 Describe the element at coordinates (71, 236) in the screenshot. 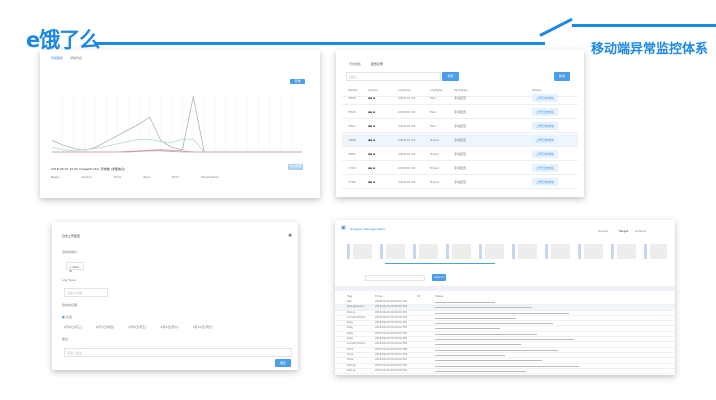

I see `dialog-title: 日志上传配置` at that location.